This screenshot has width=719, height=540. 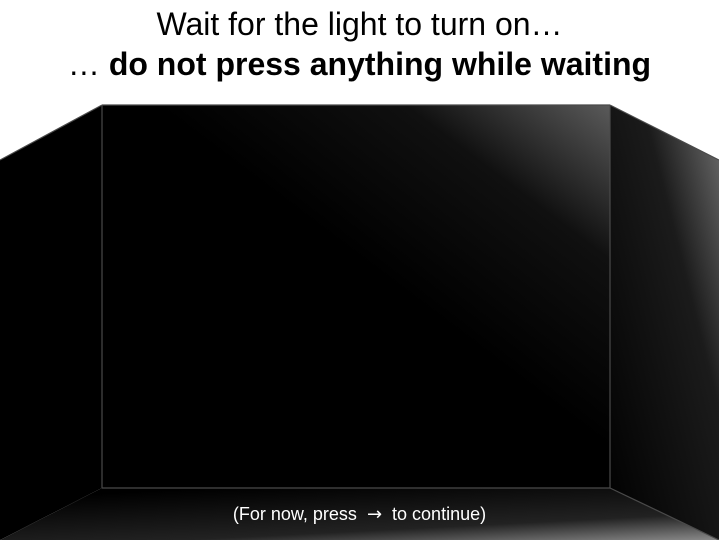 I want to click on warning-bold-text: do not press anything while waiting, so click(x=380, y=64).